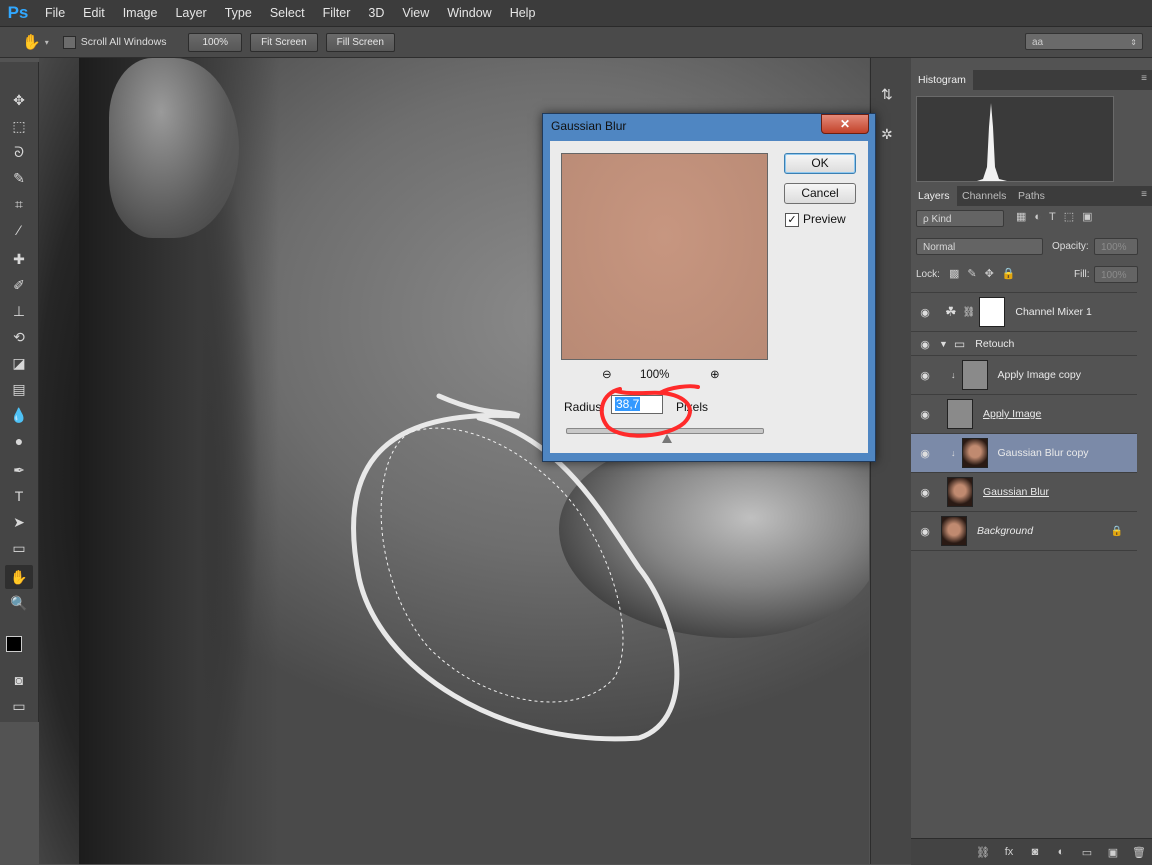  What do you see at coordinates (1087, 852) in the screenshot?
I see `new-group-icon: ▭` at bounding box center [1087, 852].